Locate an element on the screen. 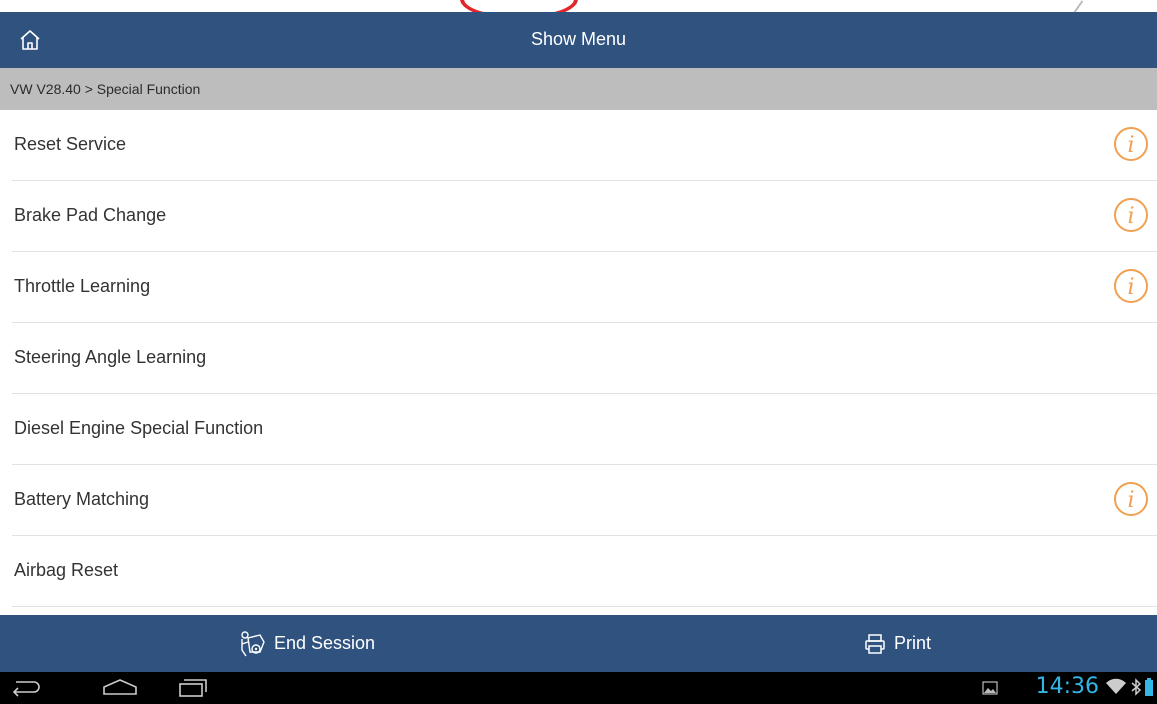 This screenshot has width=1157, height=704. end-session-button: End Session is located at coordinates (306, 643).